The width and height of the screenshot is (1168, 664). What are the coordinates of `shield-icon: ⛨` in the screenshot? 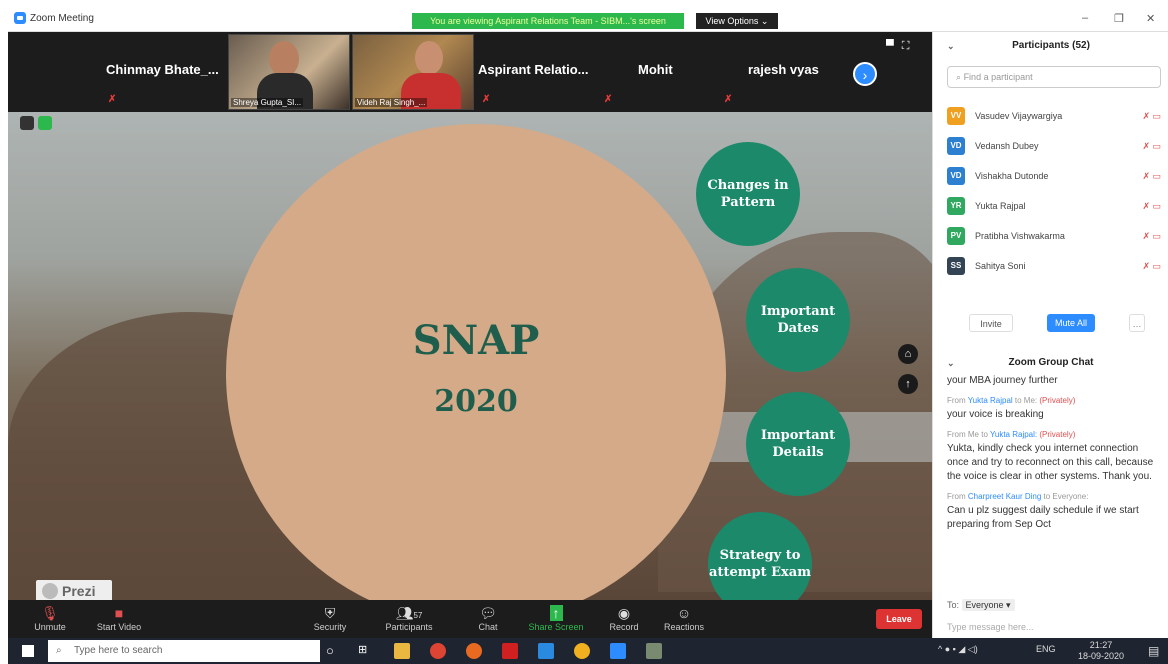 It's located at (330, 613).